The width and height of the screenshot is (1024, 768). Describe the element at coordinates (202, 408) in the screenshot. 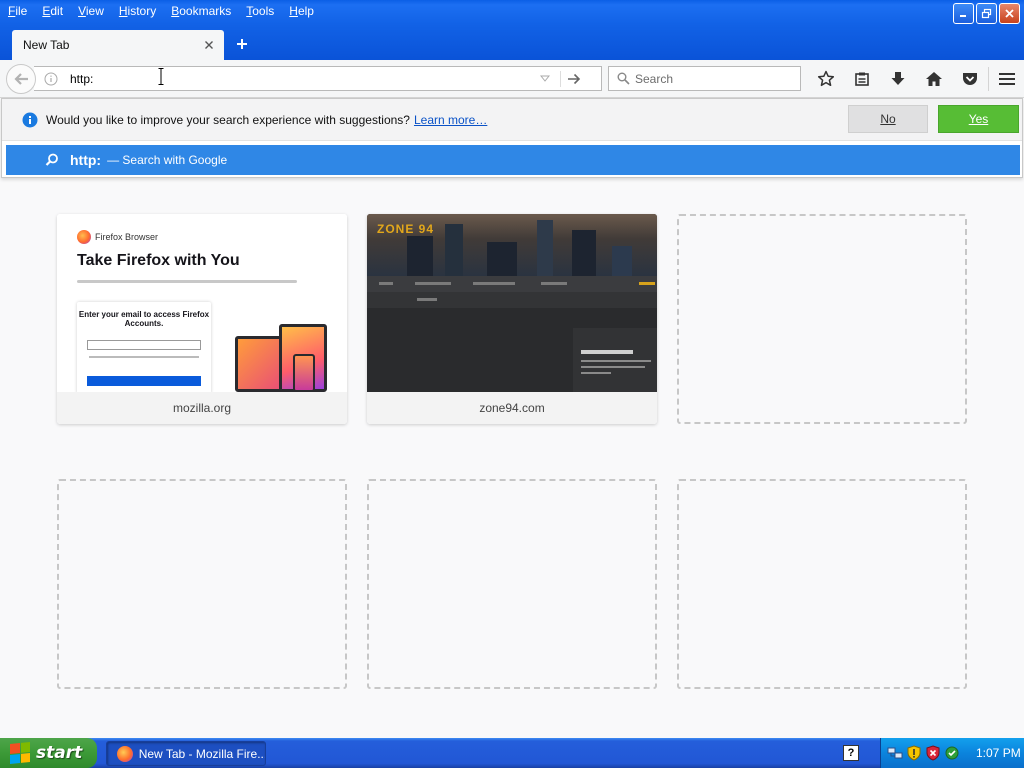

I see `tile-label: mozilla.org` at that location.